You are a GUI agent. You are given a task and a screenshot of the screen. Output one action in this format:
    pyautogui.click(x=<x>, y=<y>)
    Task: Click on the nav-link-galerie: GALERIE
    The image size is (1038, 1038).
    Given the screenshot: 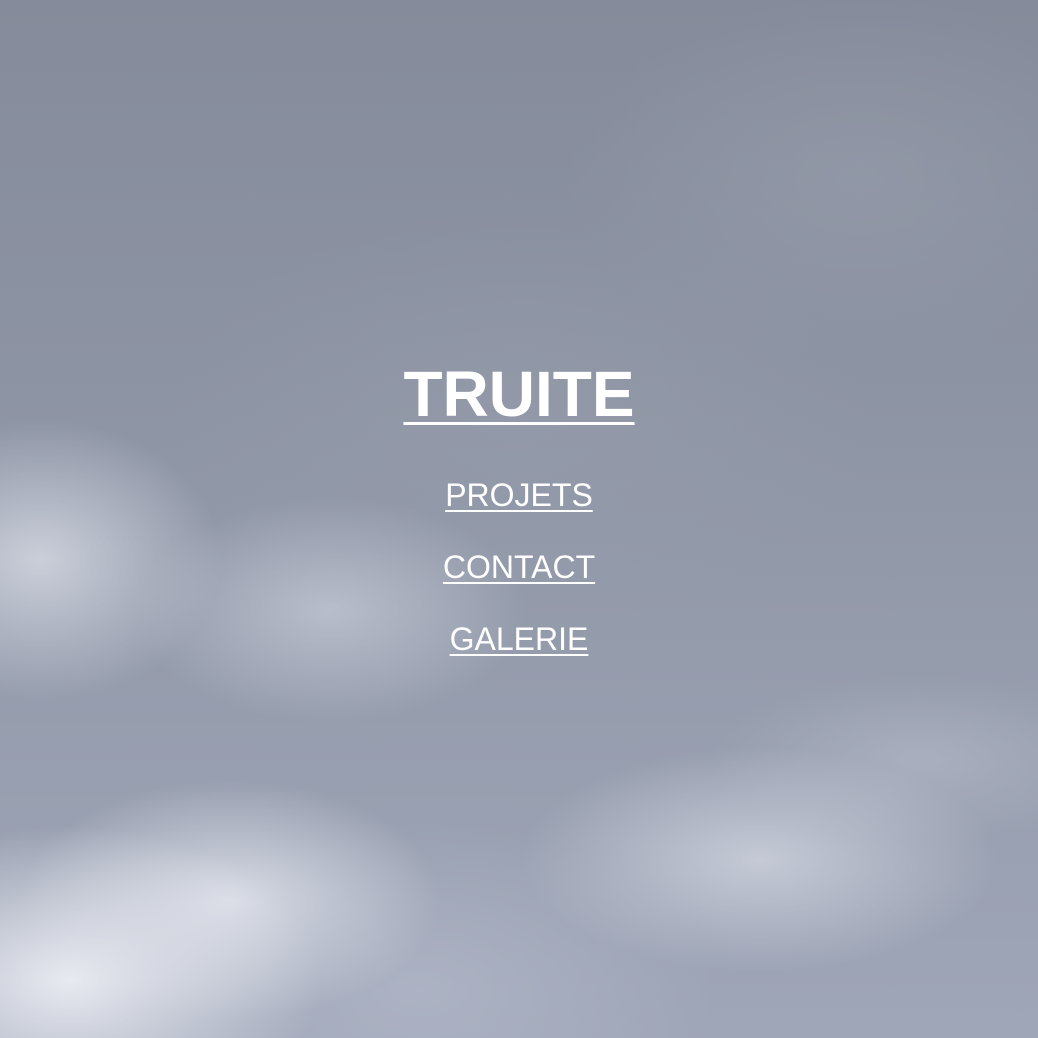 What is the action you would take?
    pyautogui.click(x=519, y=639)
    